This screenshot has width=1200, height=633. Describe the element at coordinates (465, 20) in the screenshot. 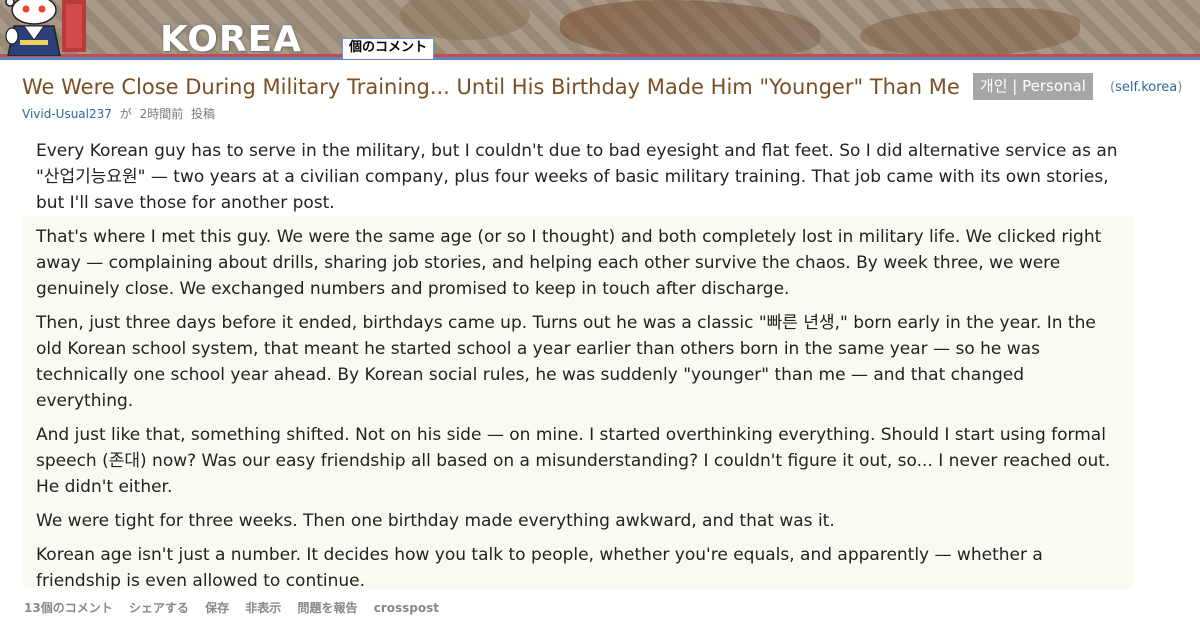

I see `banner-texture` at that location.